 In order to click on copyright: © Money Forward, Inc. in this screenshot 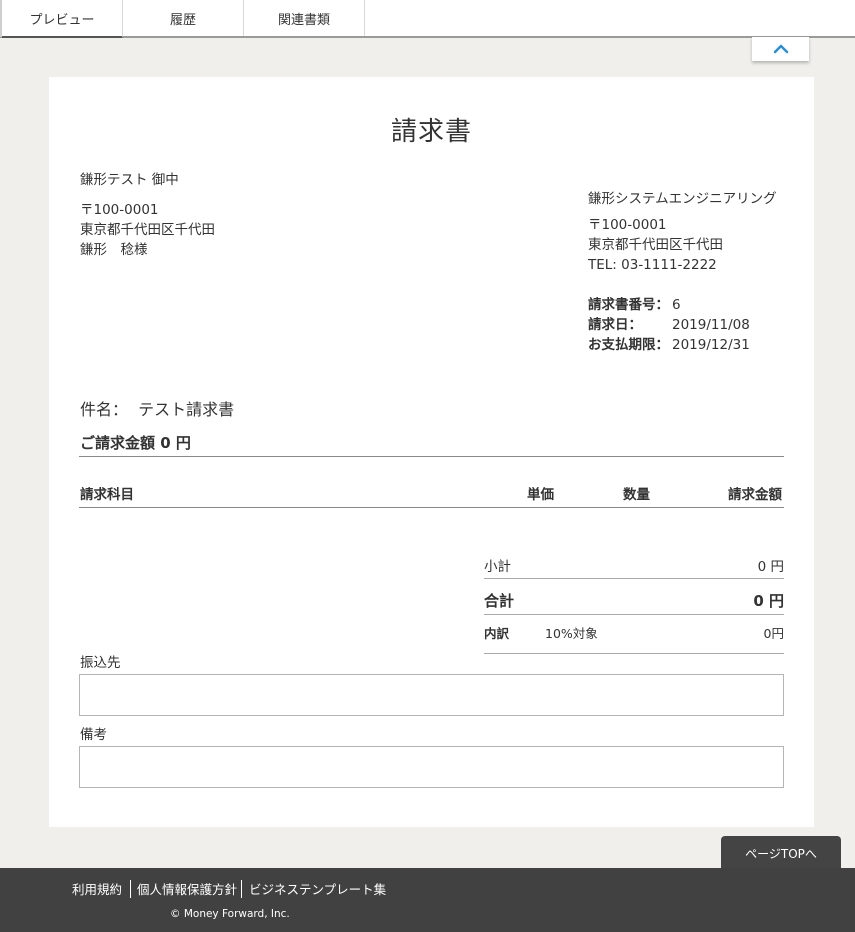, I will do `click(230, 914)`.